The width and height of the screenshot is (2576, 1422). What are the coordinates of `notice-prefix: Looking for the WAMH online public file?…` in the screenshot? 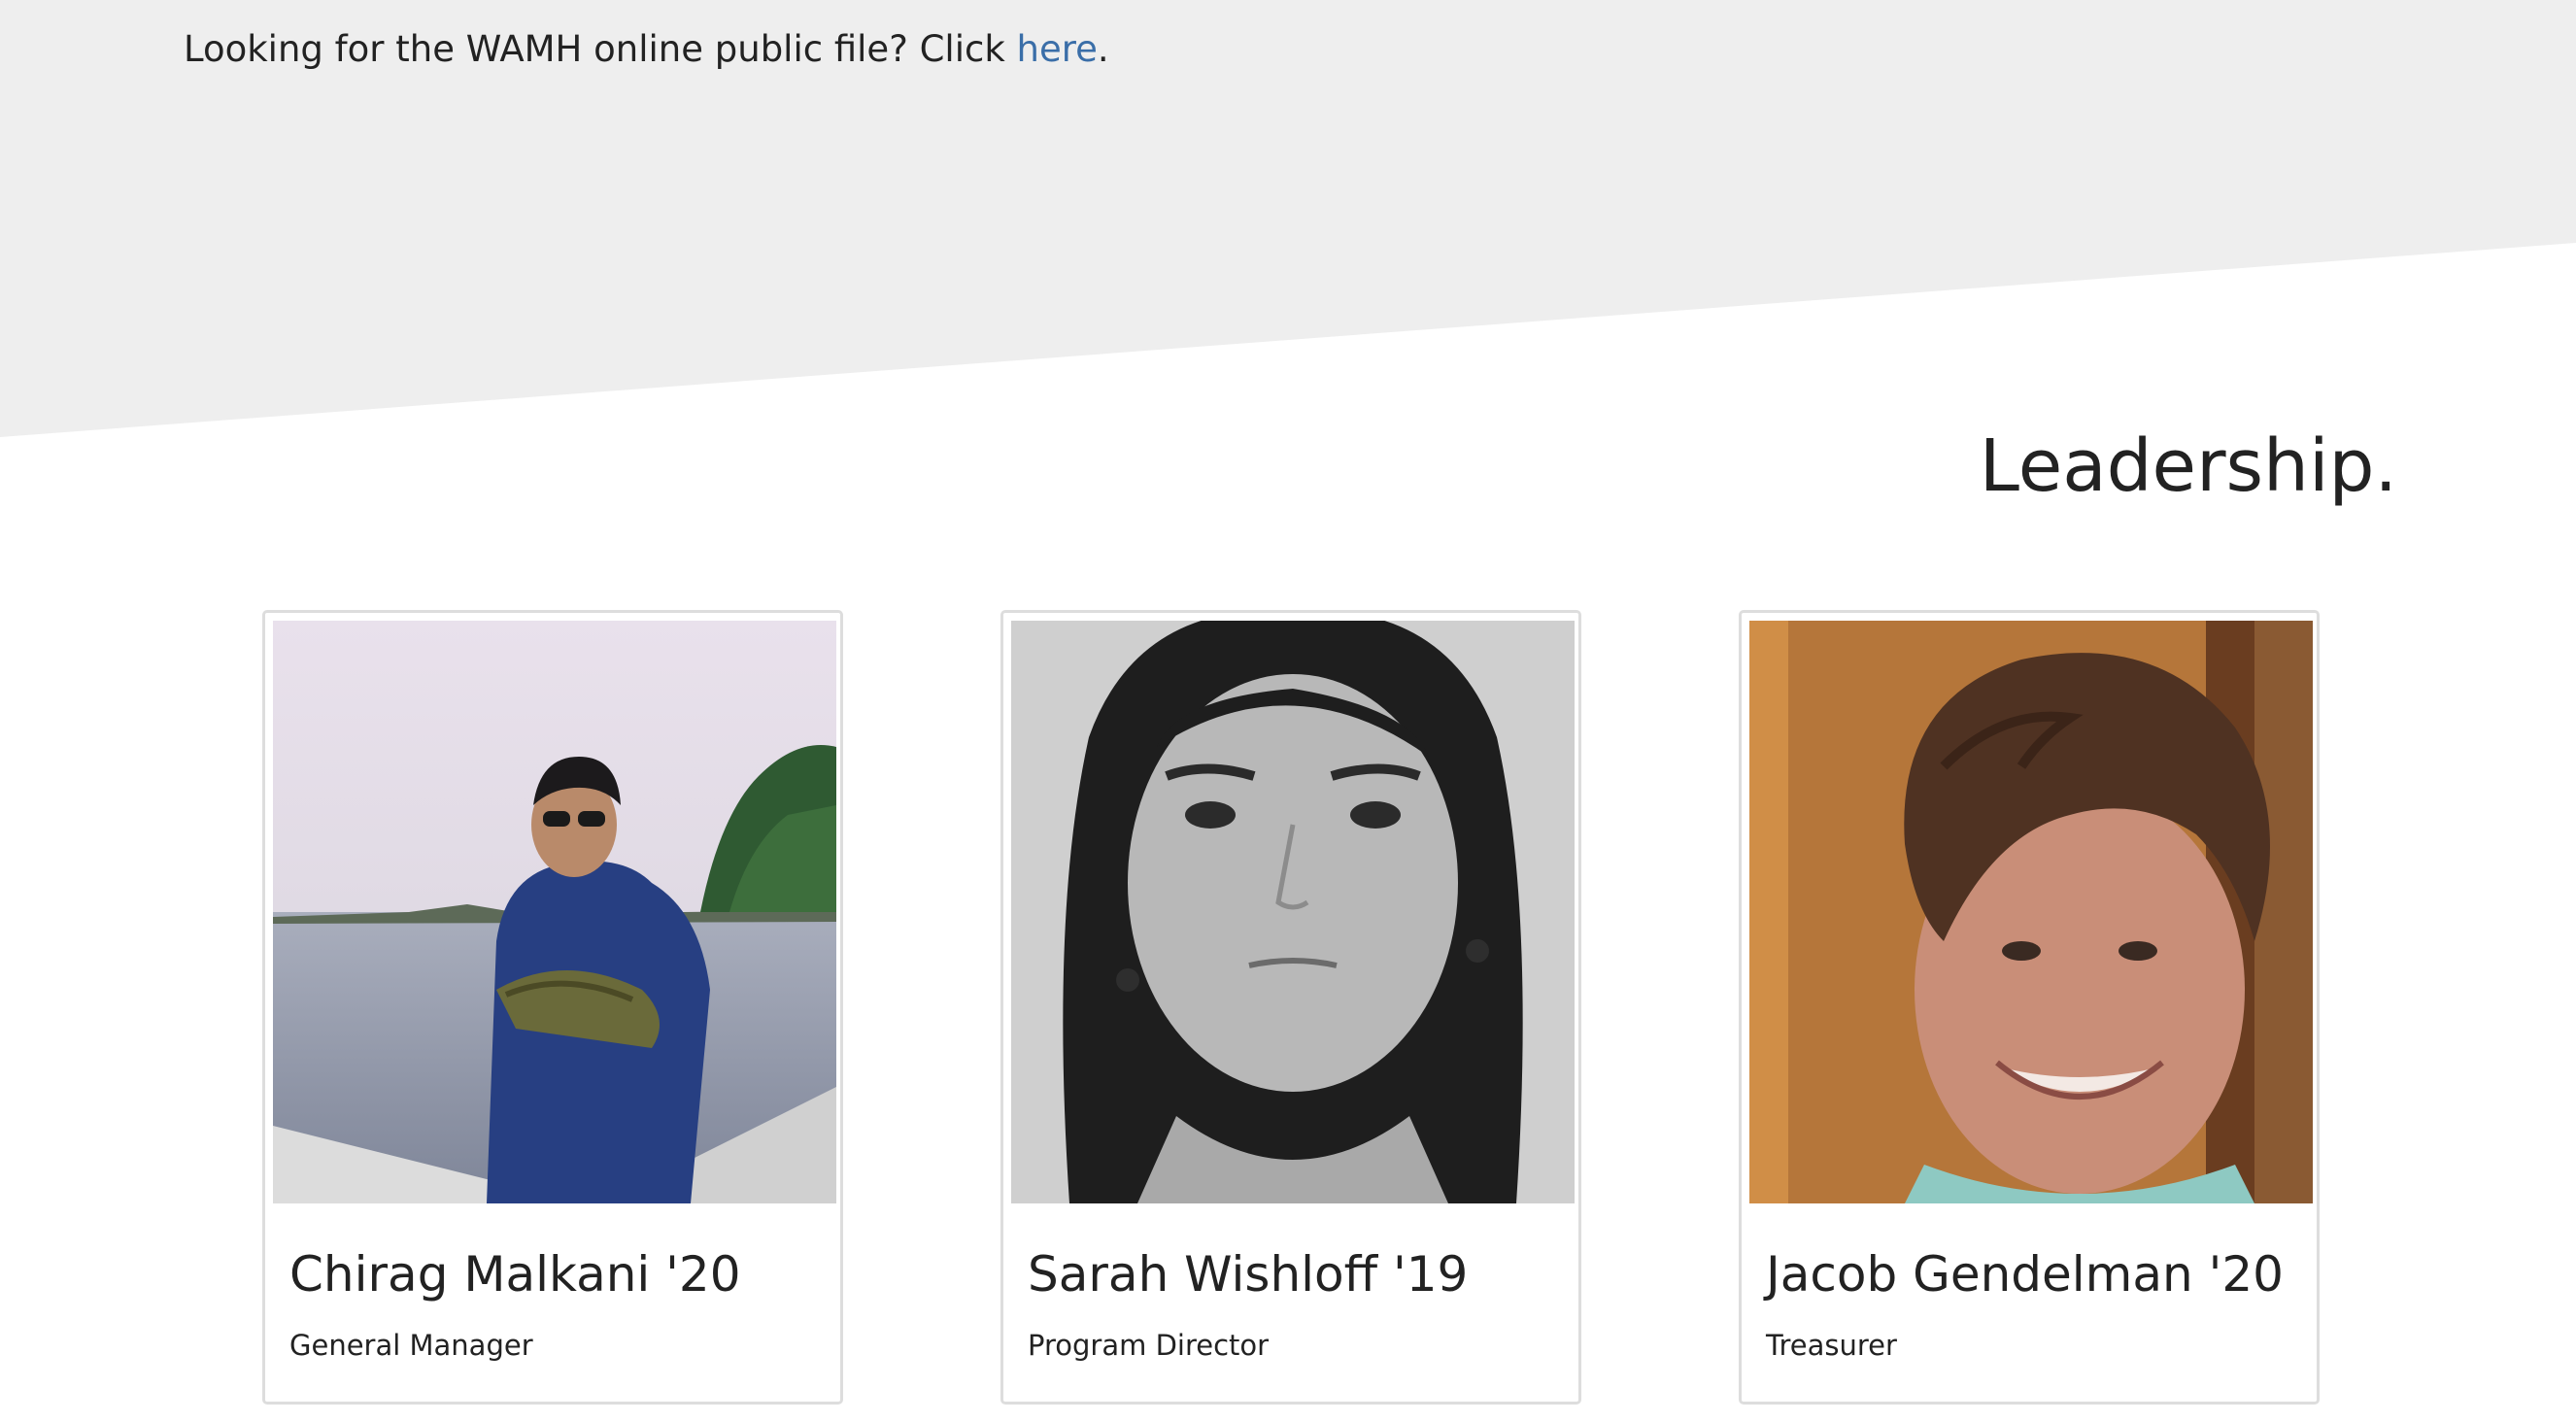 It's located at (600, 49).